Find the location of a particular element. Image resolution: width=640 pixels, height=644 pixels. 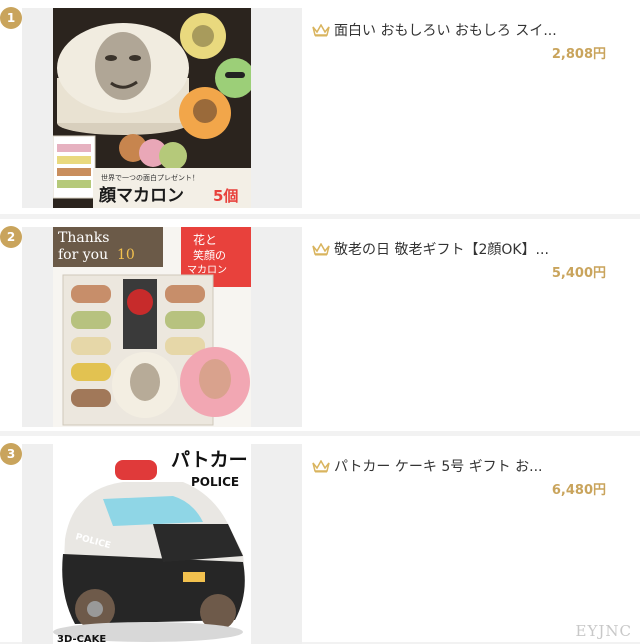

product-price: 5,400円 is located at coordinates (578, 273).